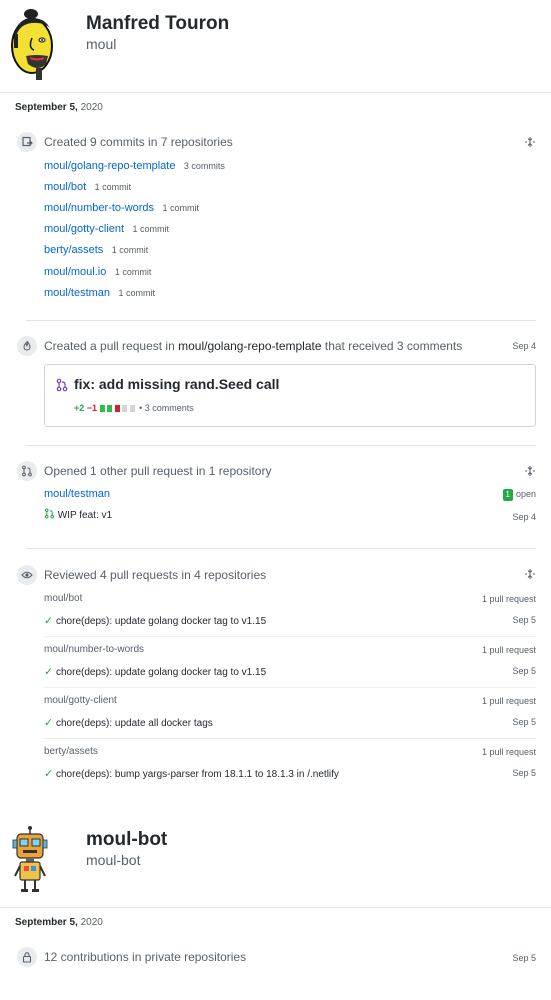 This screenshot has width=551, height=1000. What do you see at coordinates (176, 384) in the screenshot?
I see `pr-card-title: fix: add missing rand.Seed call` at bounding box center [176, 384].